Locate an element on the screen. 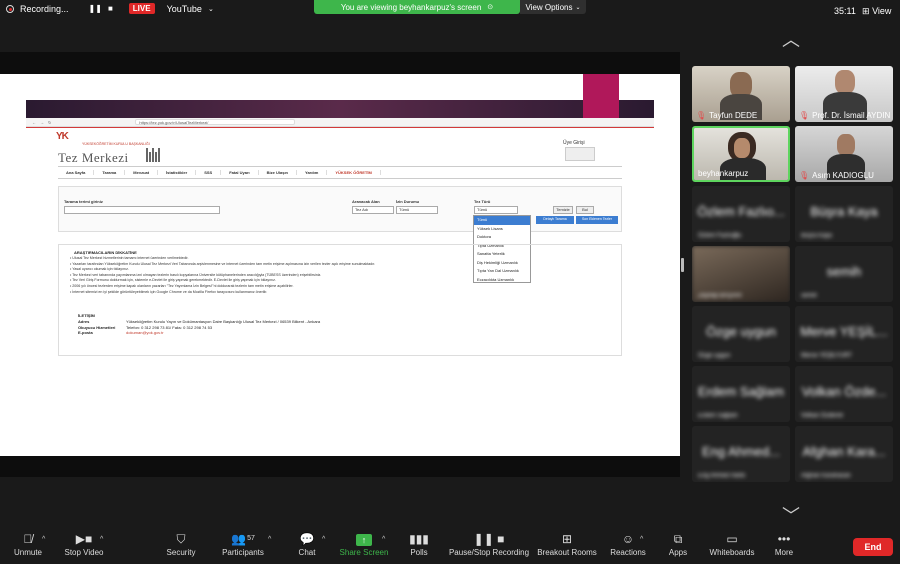 The image size is (900, 564). recording-indicator: Recording... ❚❚ ■ LIVE YouTube ⌄ is located at coordinates (110, 8).